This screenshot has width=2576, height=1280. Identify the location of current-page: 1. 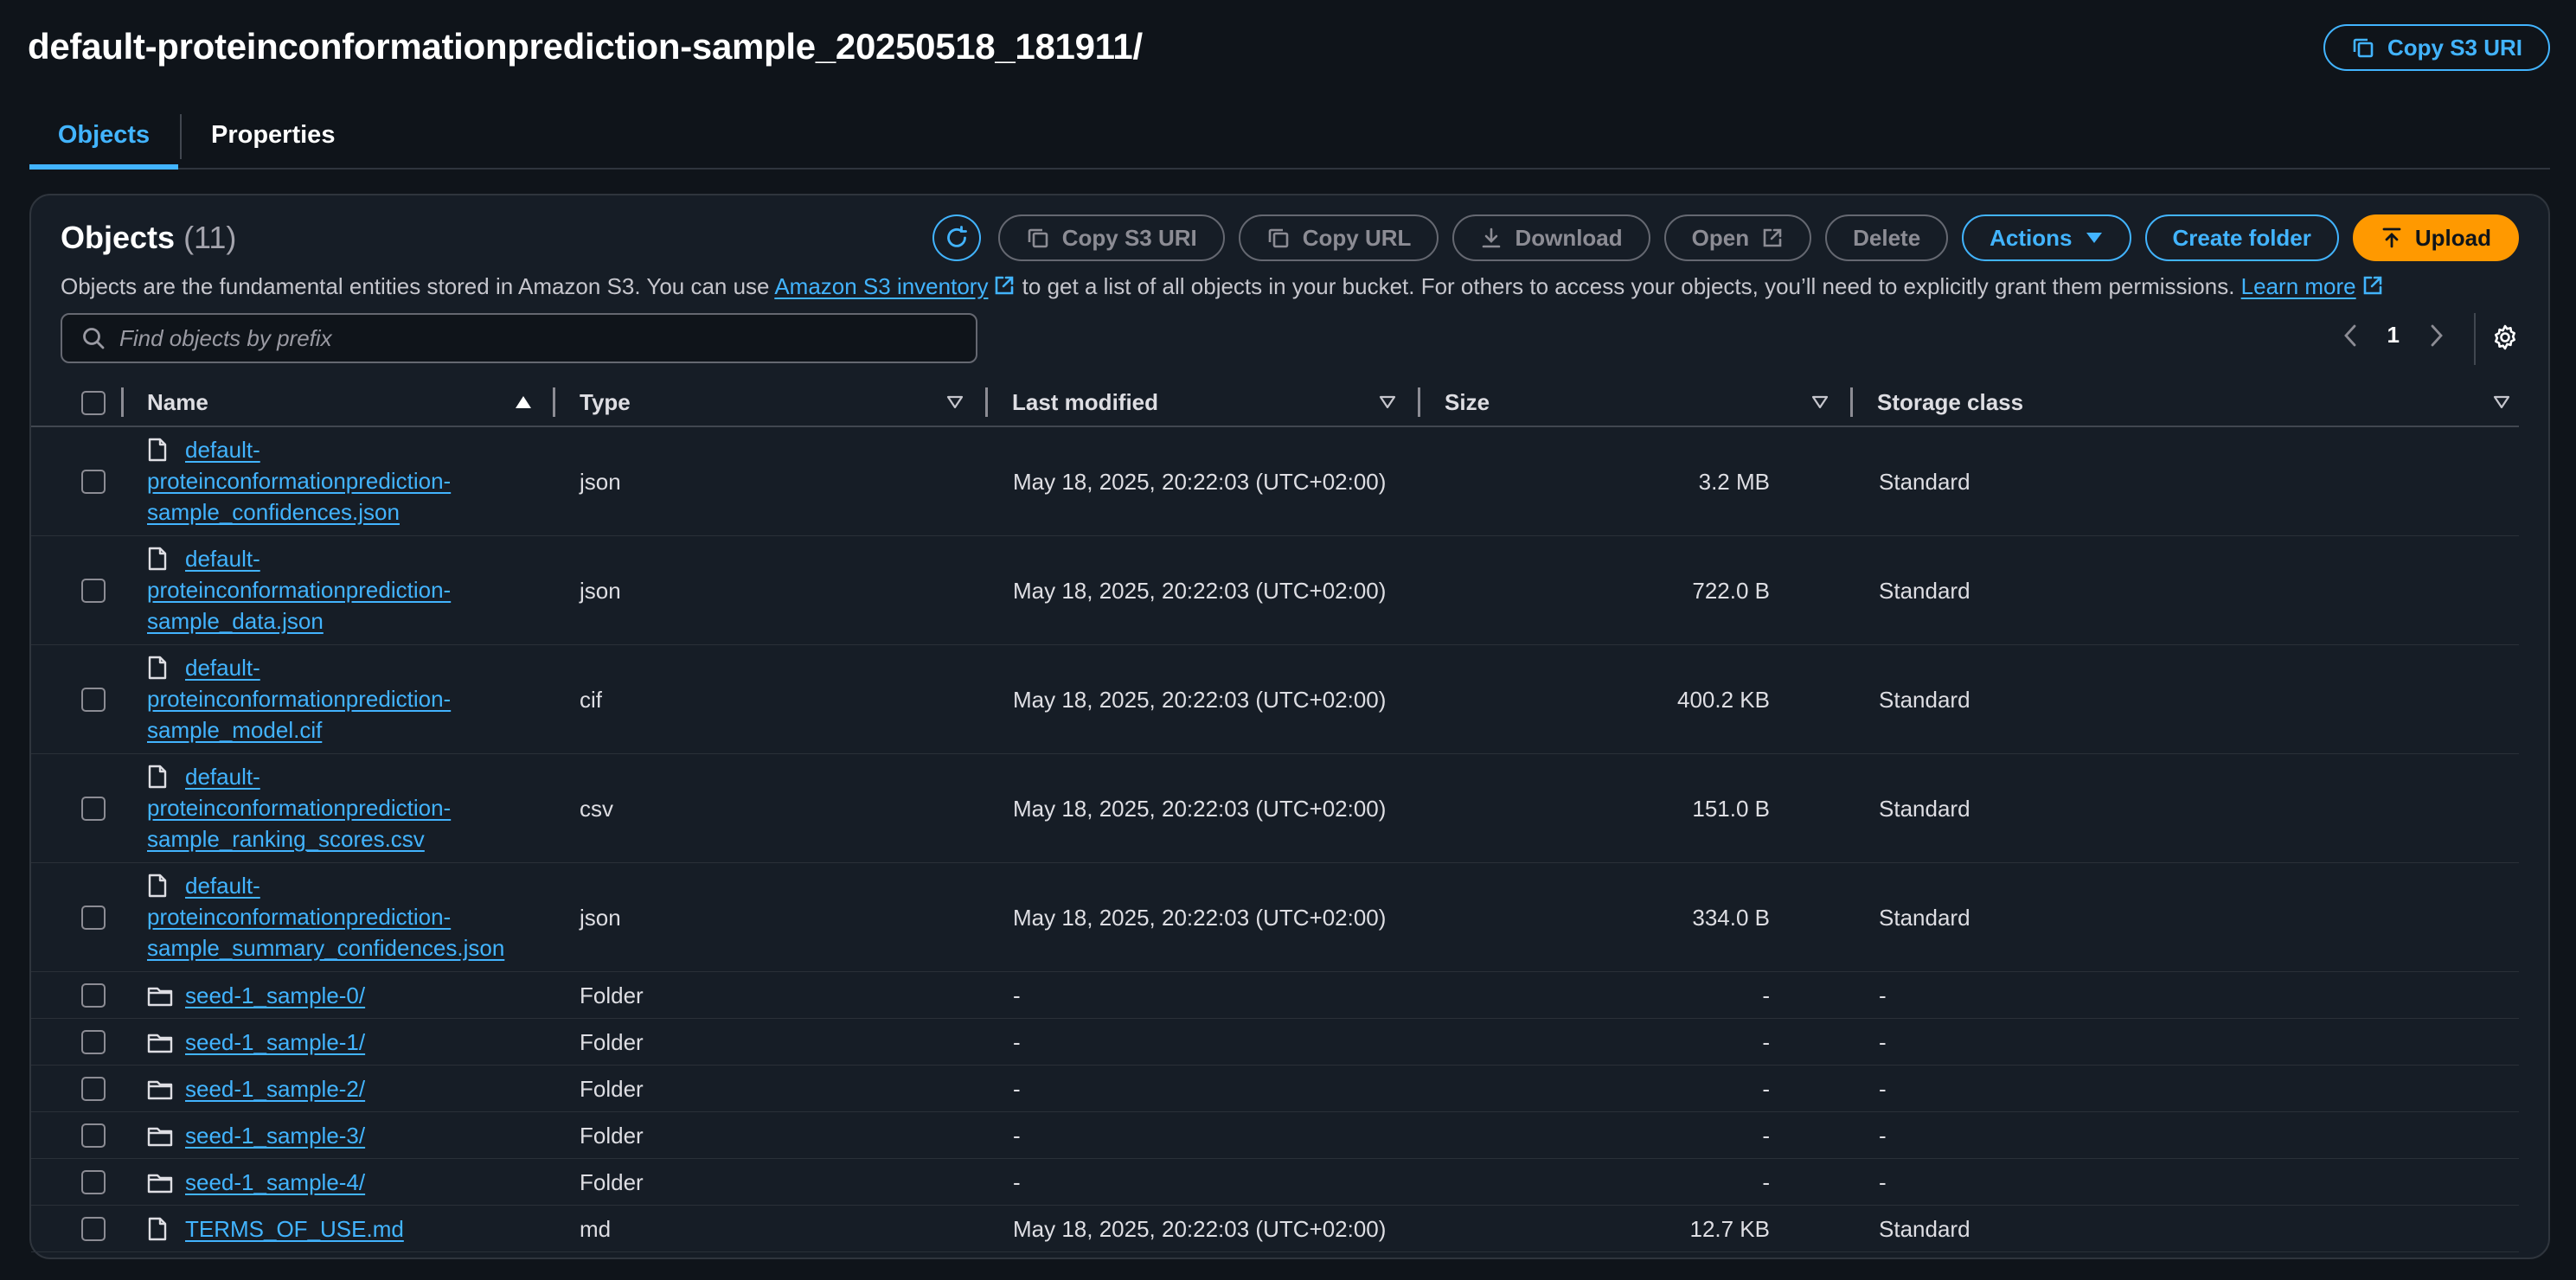
(2393, 335).